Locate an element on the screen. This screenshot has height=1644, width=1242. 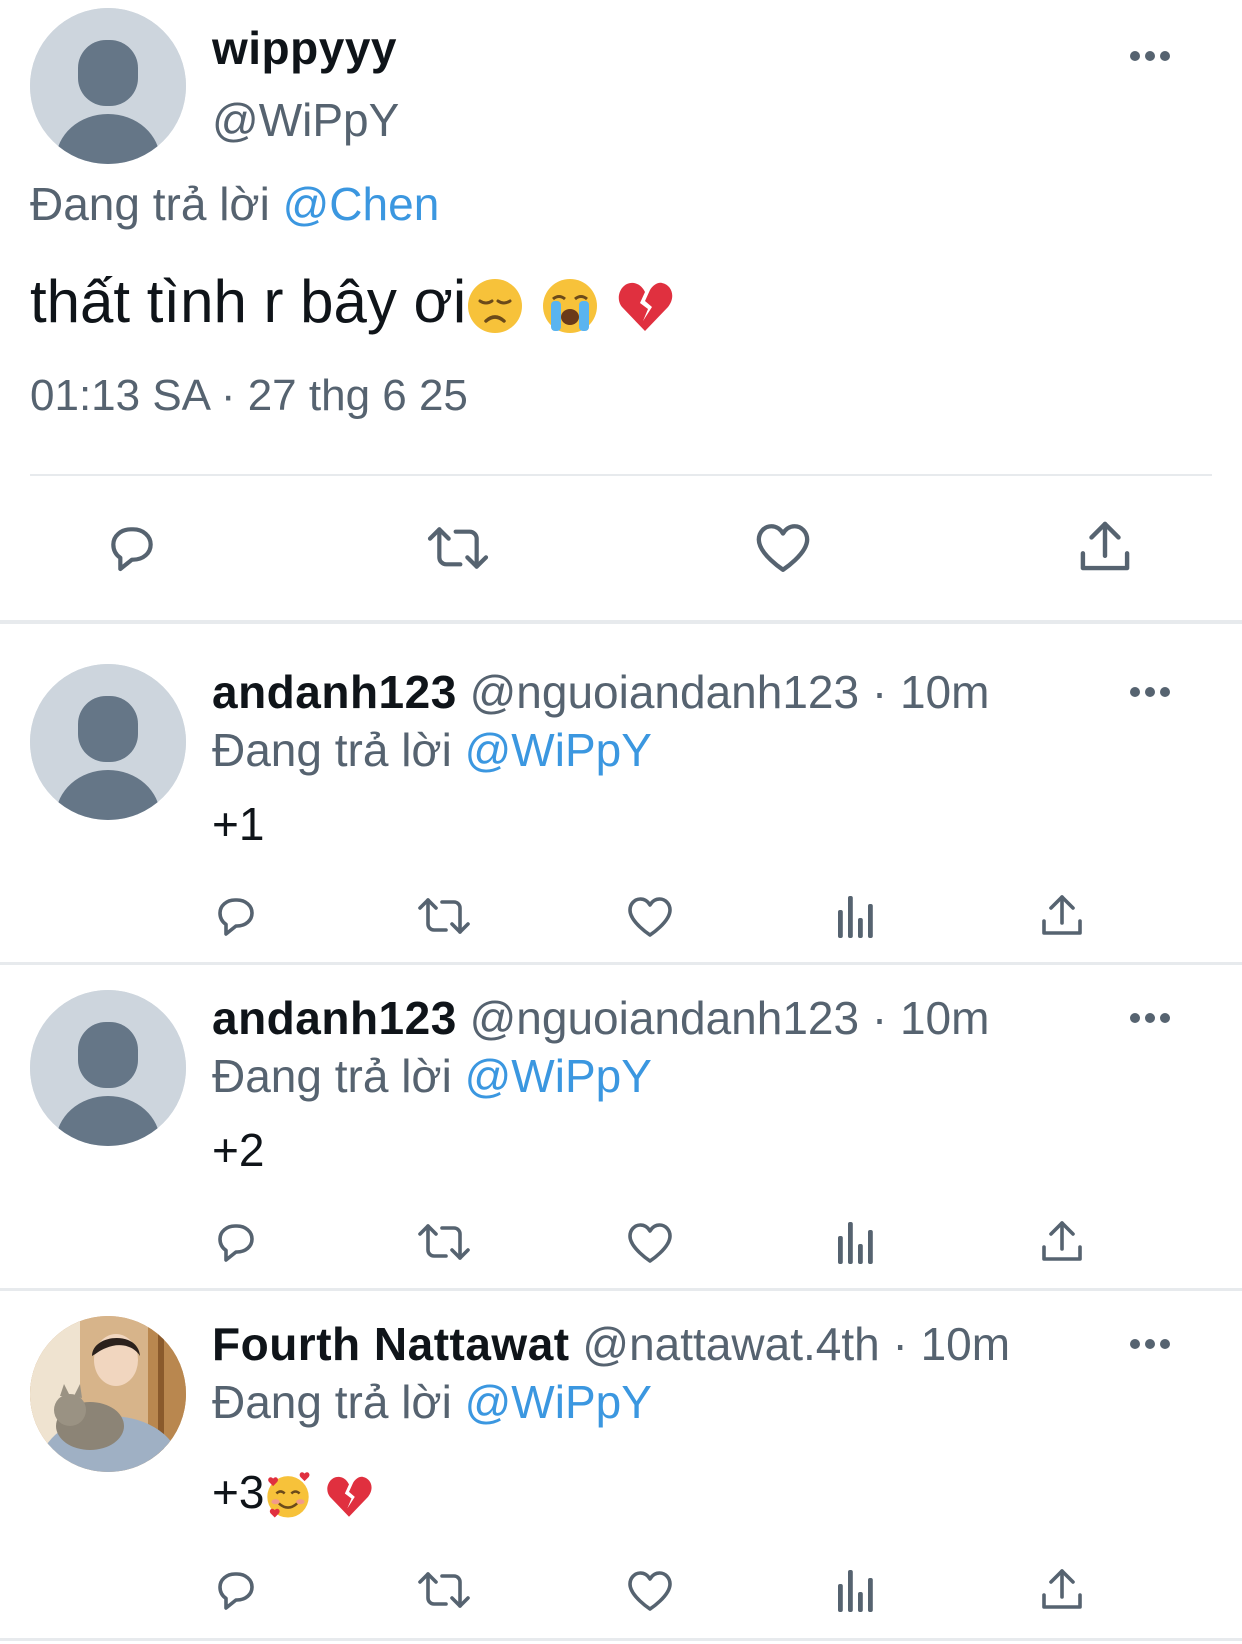
tweet-text: thất tình r bây ơi is located at coordinates (352, 302).